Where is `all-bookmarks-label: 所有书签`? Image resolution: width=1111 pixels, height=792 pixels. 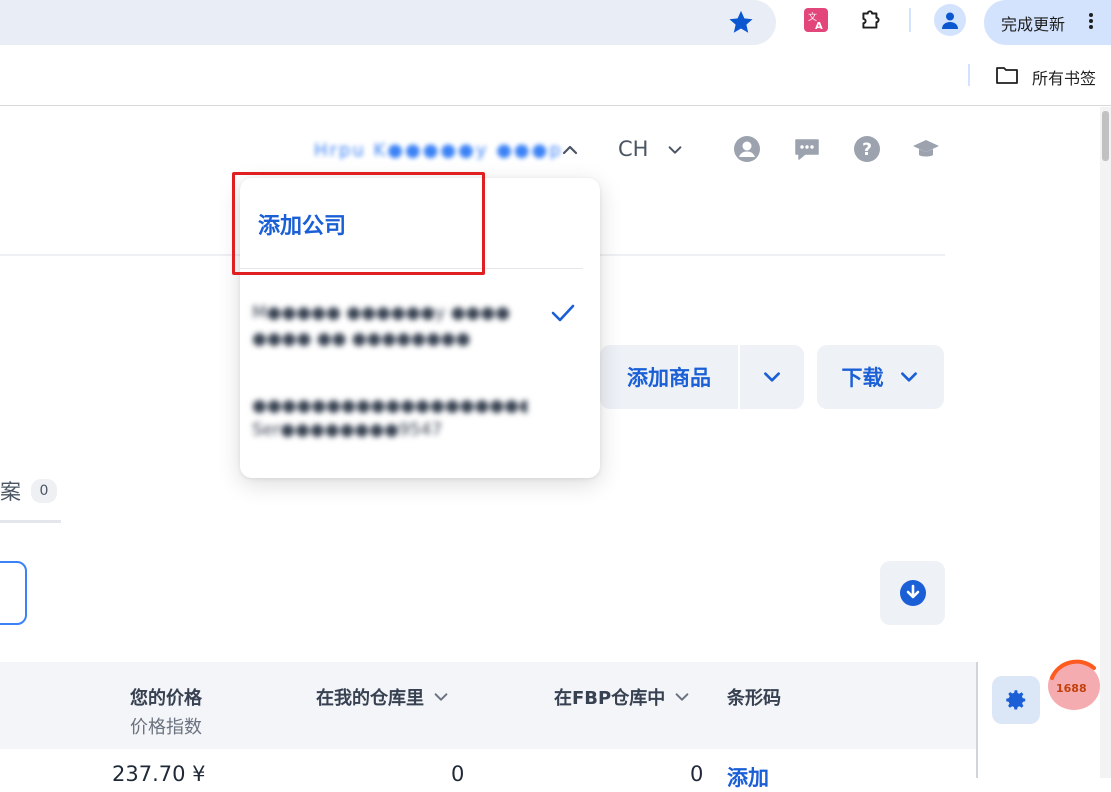
all-bookmarks-label: 所有书签 is located at coordinates (1064, 77).